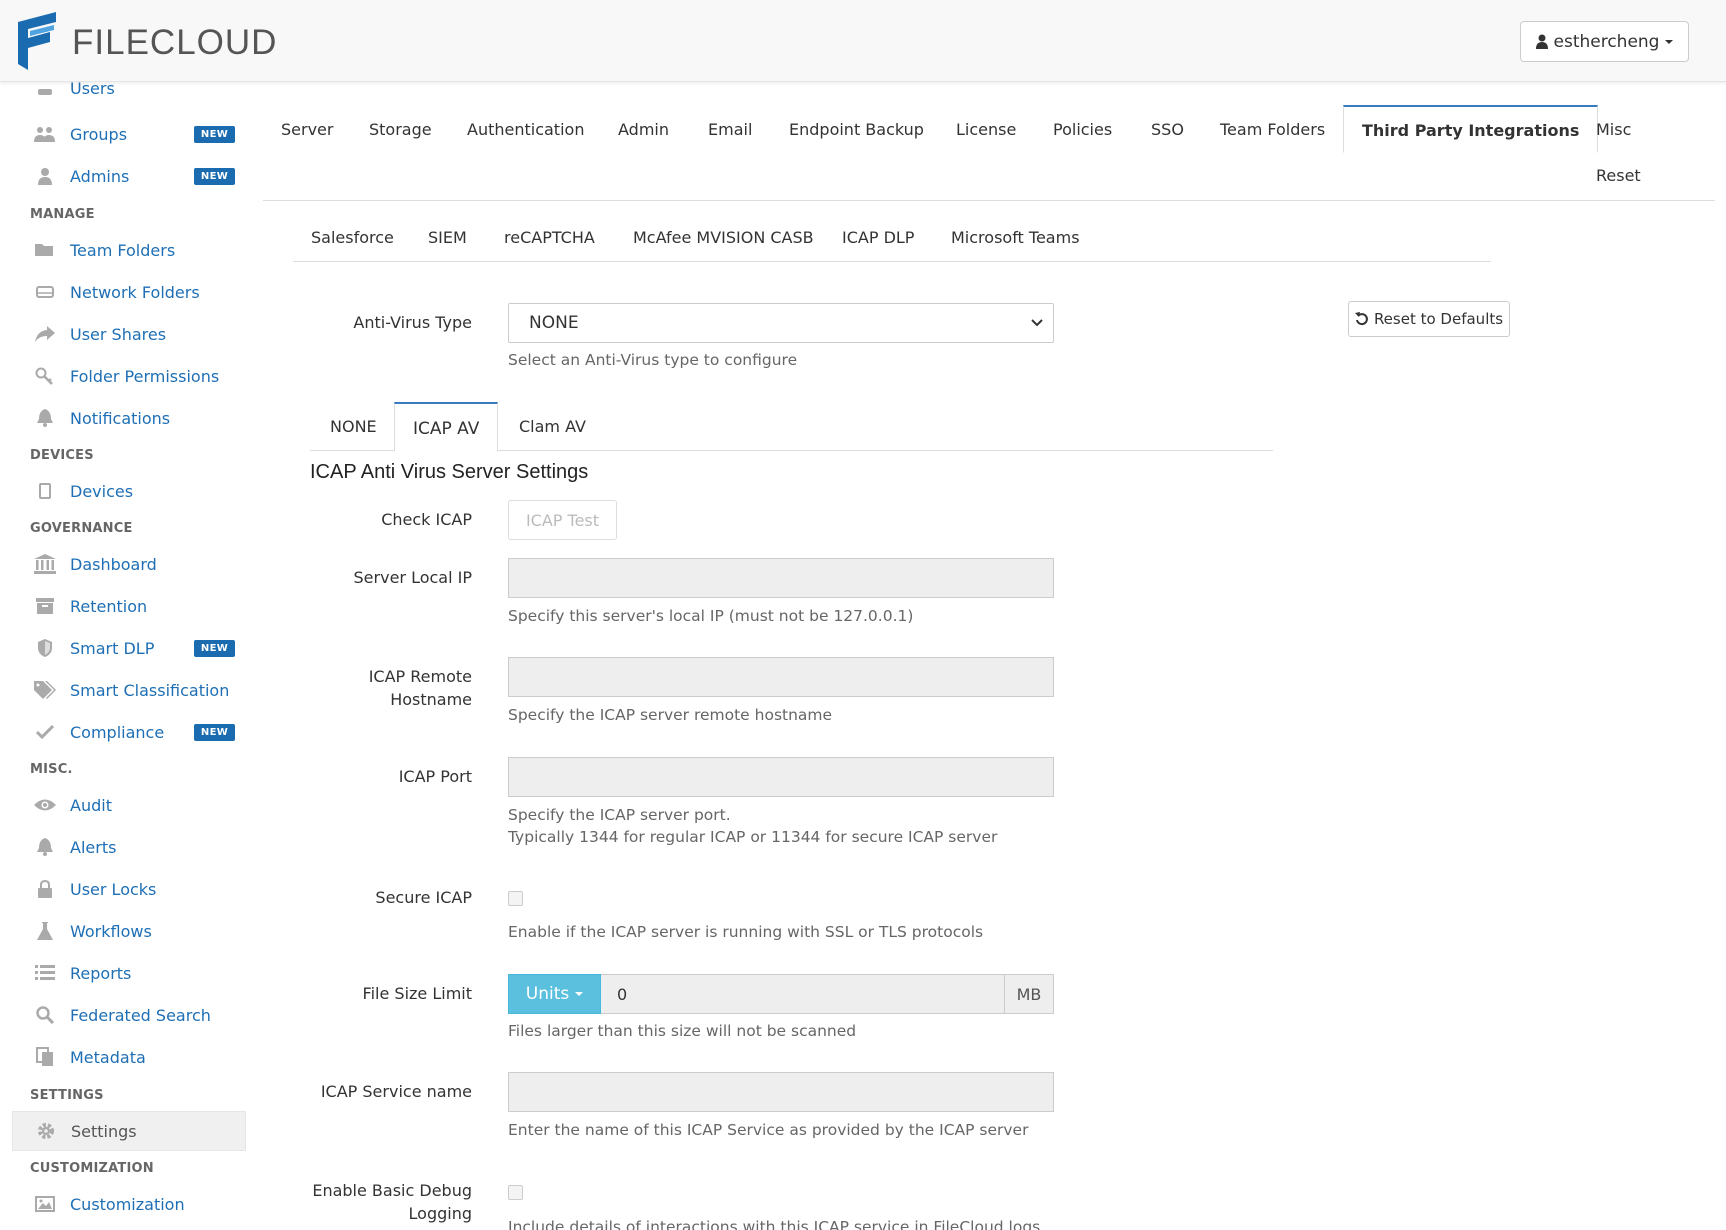 The height and width of the screenshot is (1230, 1726). Describe the element at coordinates (781, 578) in the screenshot. I see `server-local-ip-input` at that location.